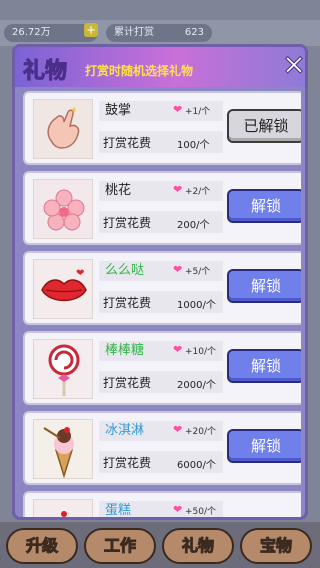 This screenshot has width=320, height=568. What do you see at coordinates (293, 65) in the screenshot?
I see `close-button: ✕` at bounding box center [293, 65].